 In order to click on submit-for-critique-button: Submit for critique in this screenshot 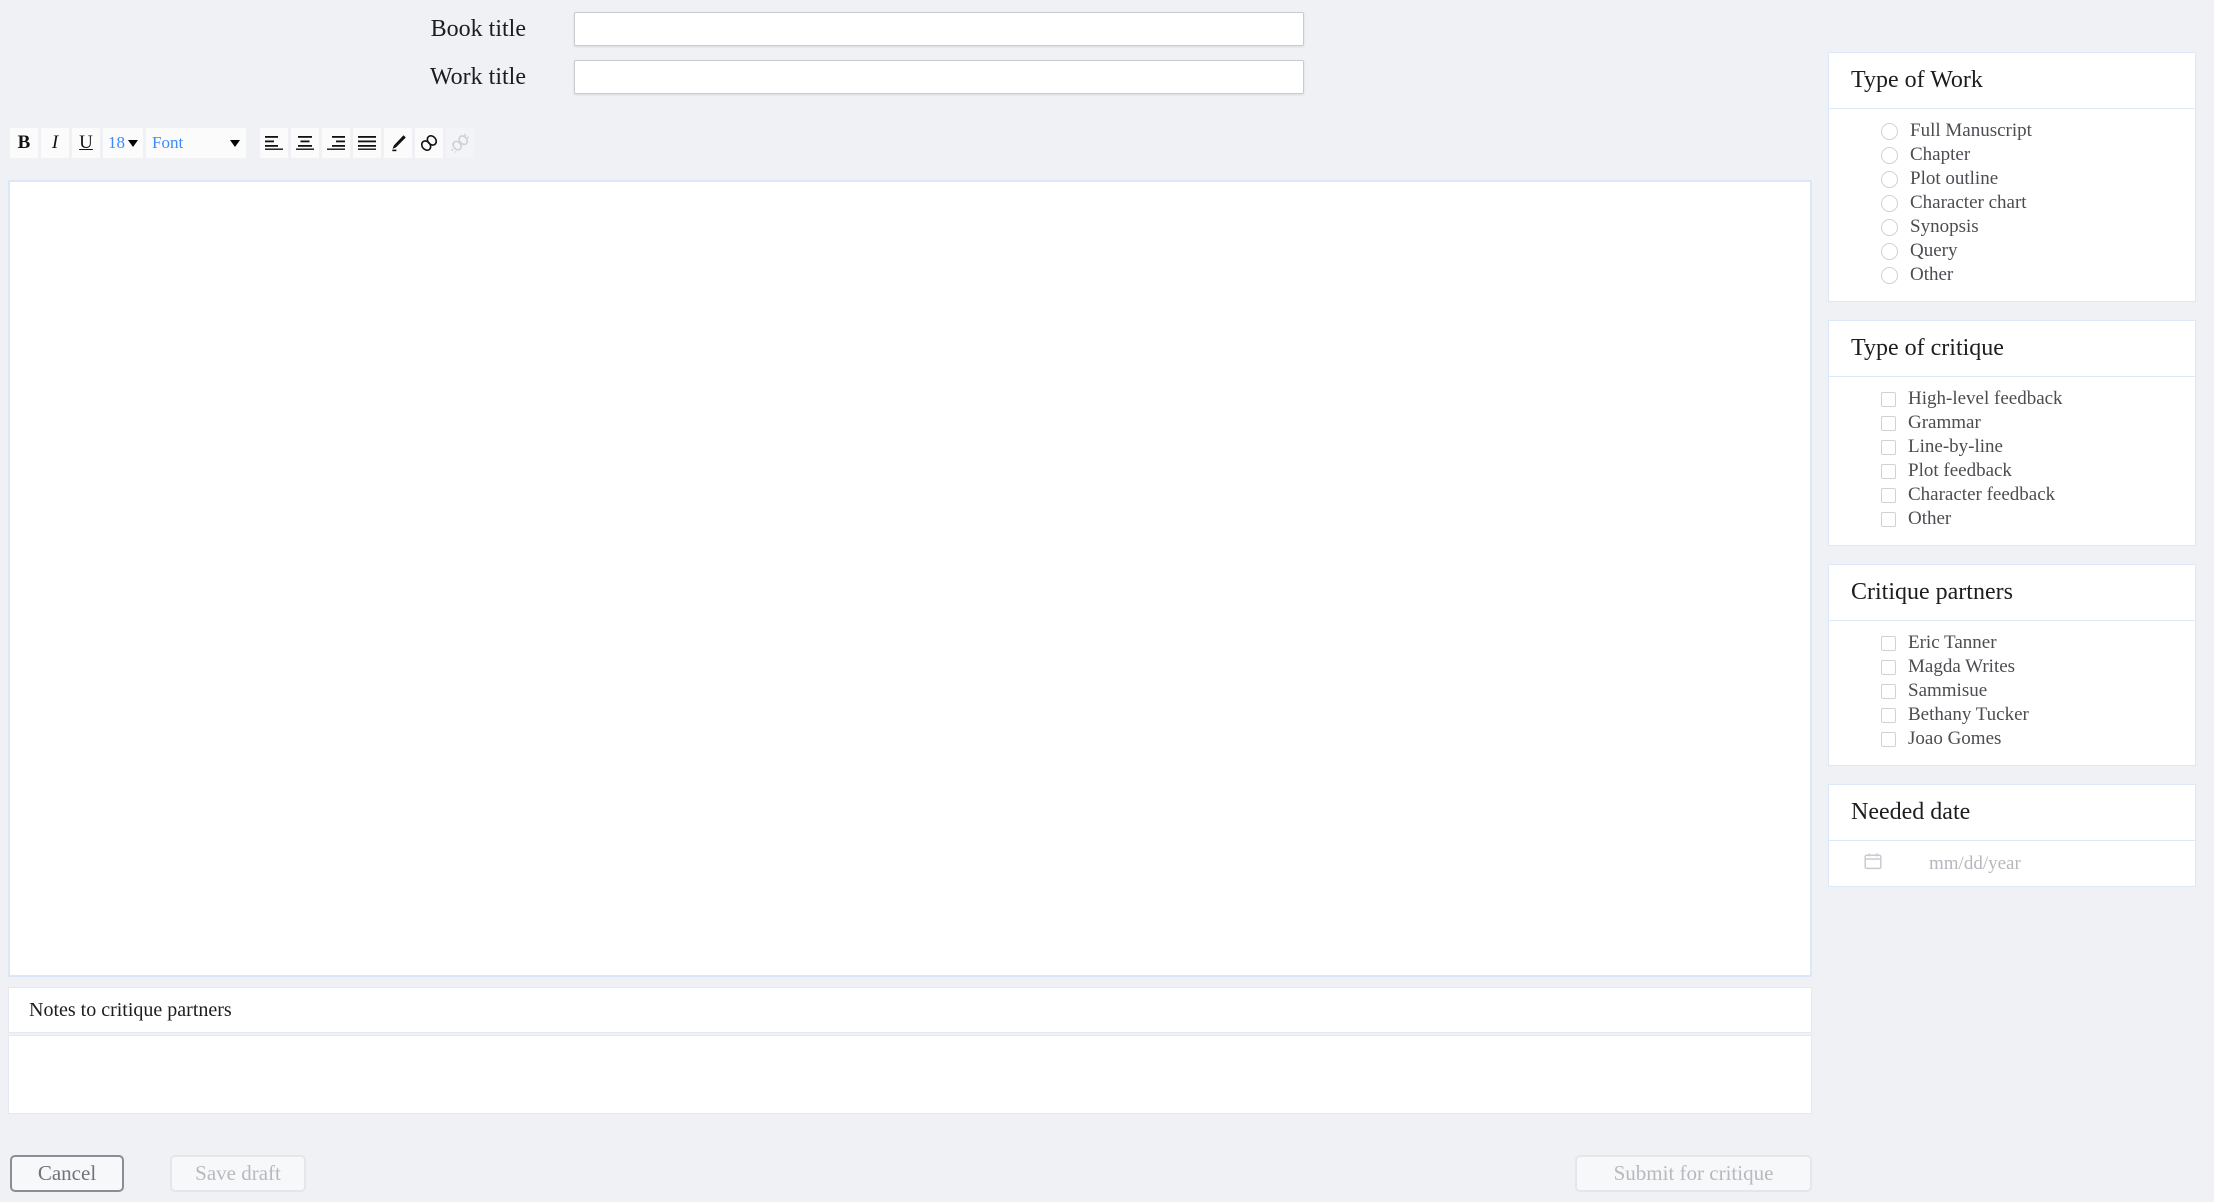, I will do `click(1693, 1173)`.